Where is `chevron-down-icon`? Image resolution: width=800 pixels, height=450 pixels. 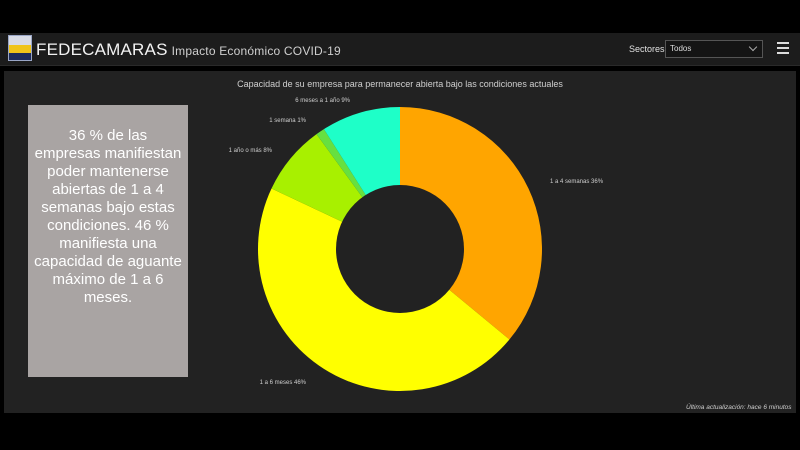
chevron-down-icon is located at coordinates (753, 47).